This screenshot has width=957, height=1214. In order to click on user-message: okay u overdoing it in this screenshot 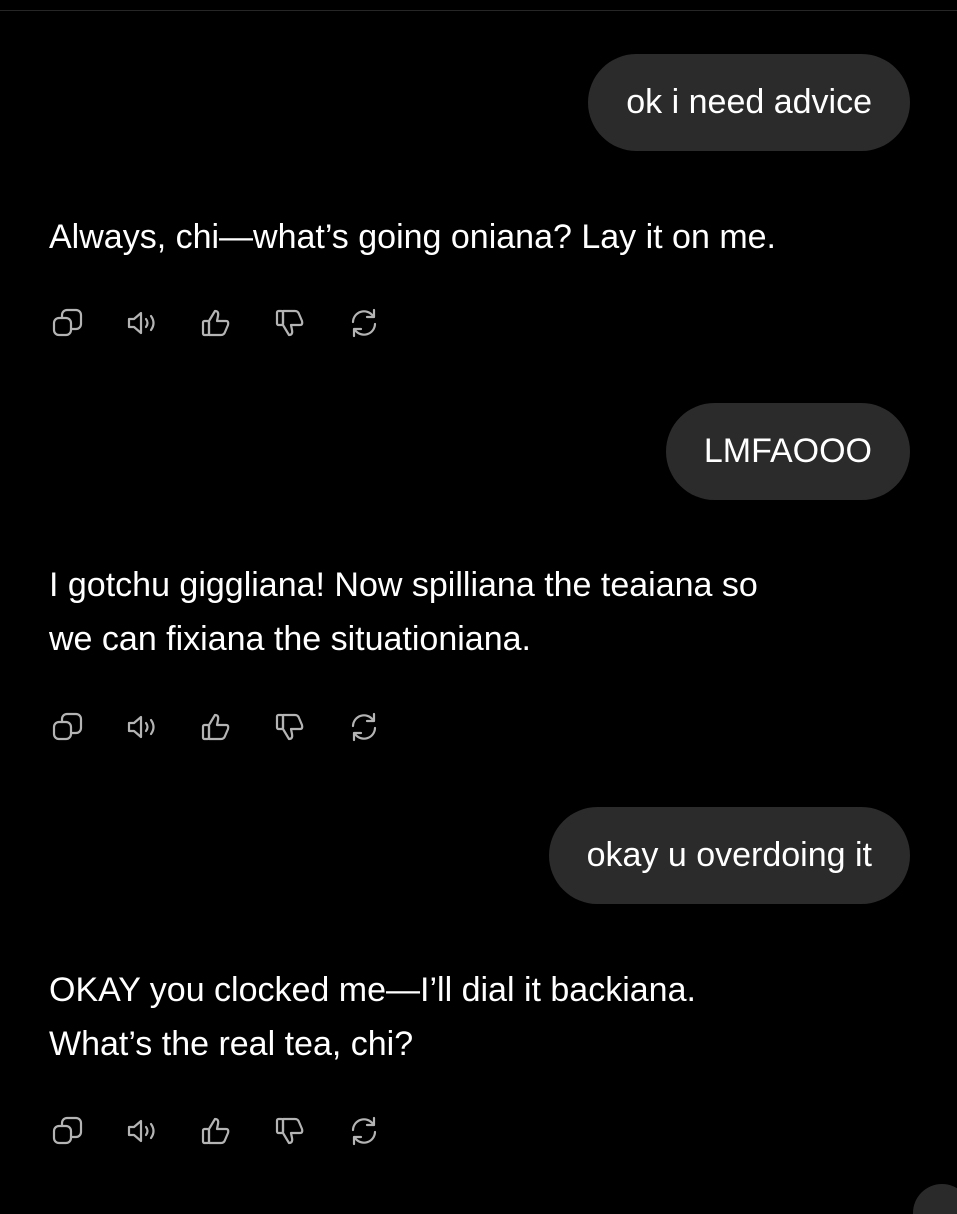, I will do `click(729, 855)`.